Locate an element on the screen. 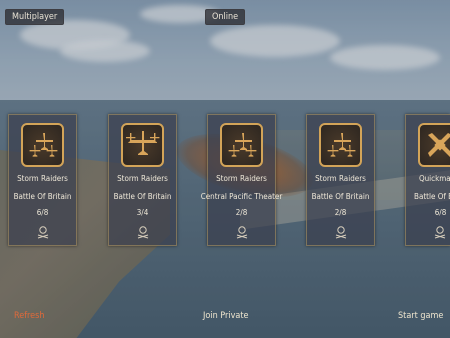 Image resolution: width=450 pixels, height=338 pixels. multiplayer-tab: Multiplayer is located at coordinates (35, 17).